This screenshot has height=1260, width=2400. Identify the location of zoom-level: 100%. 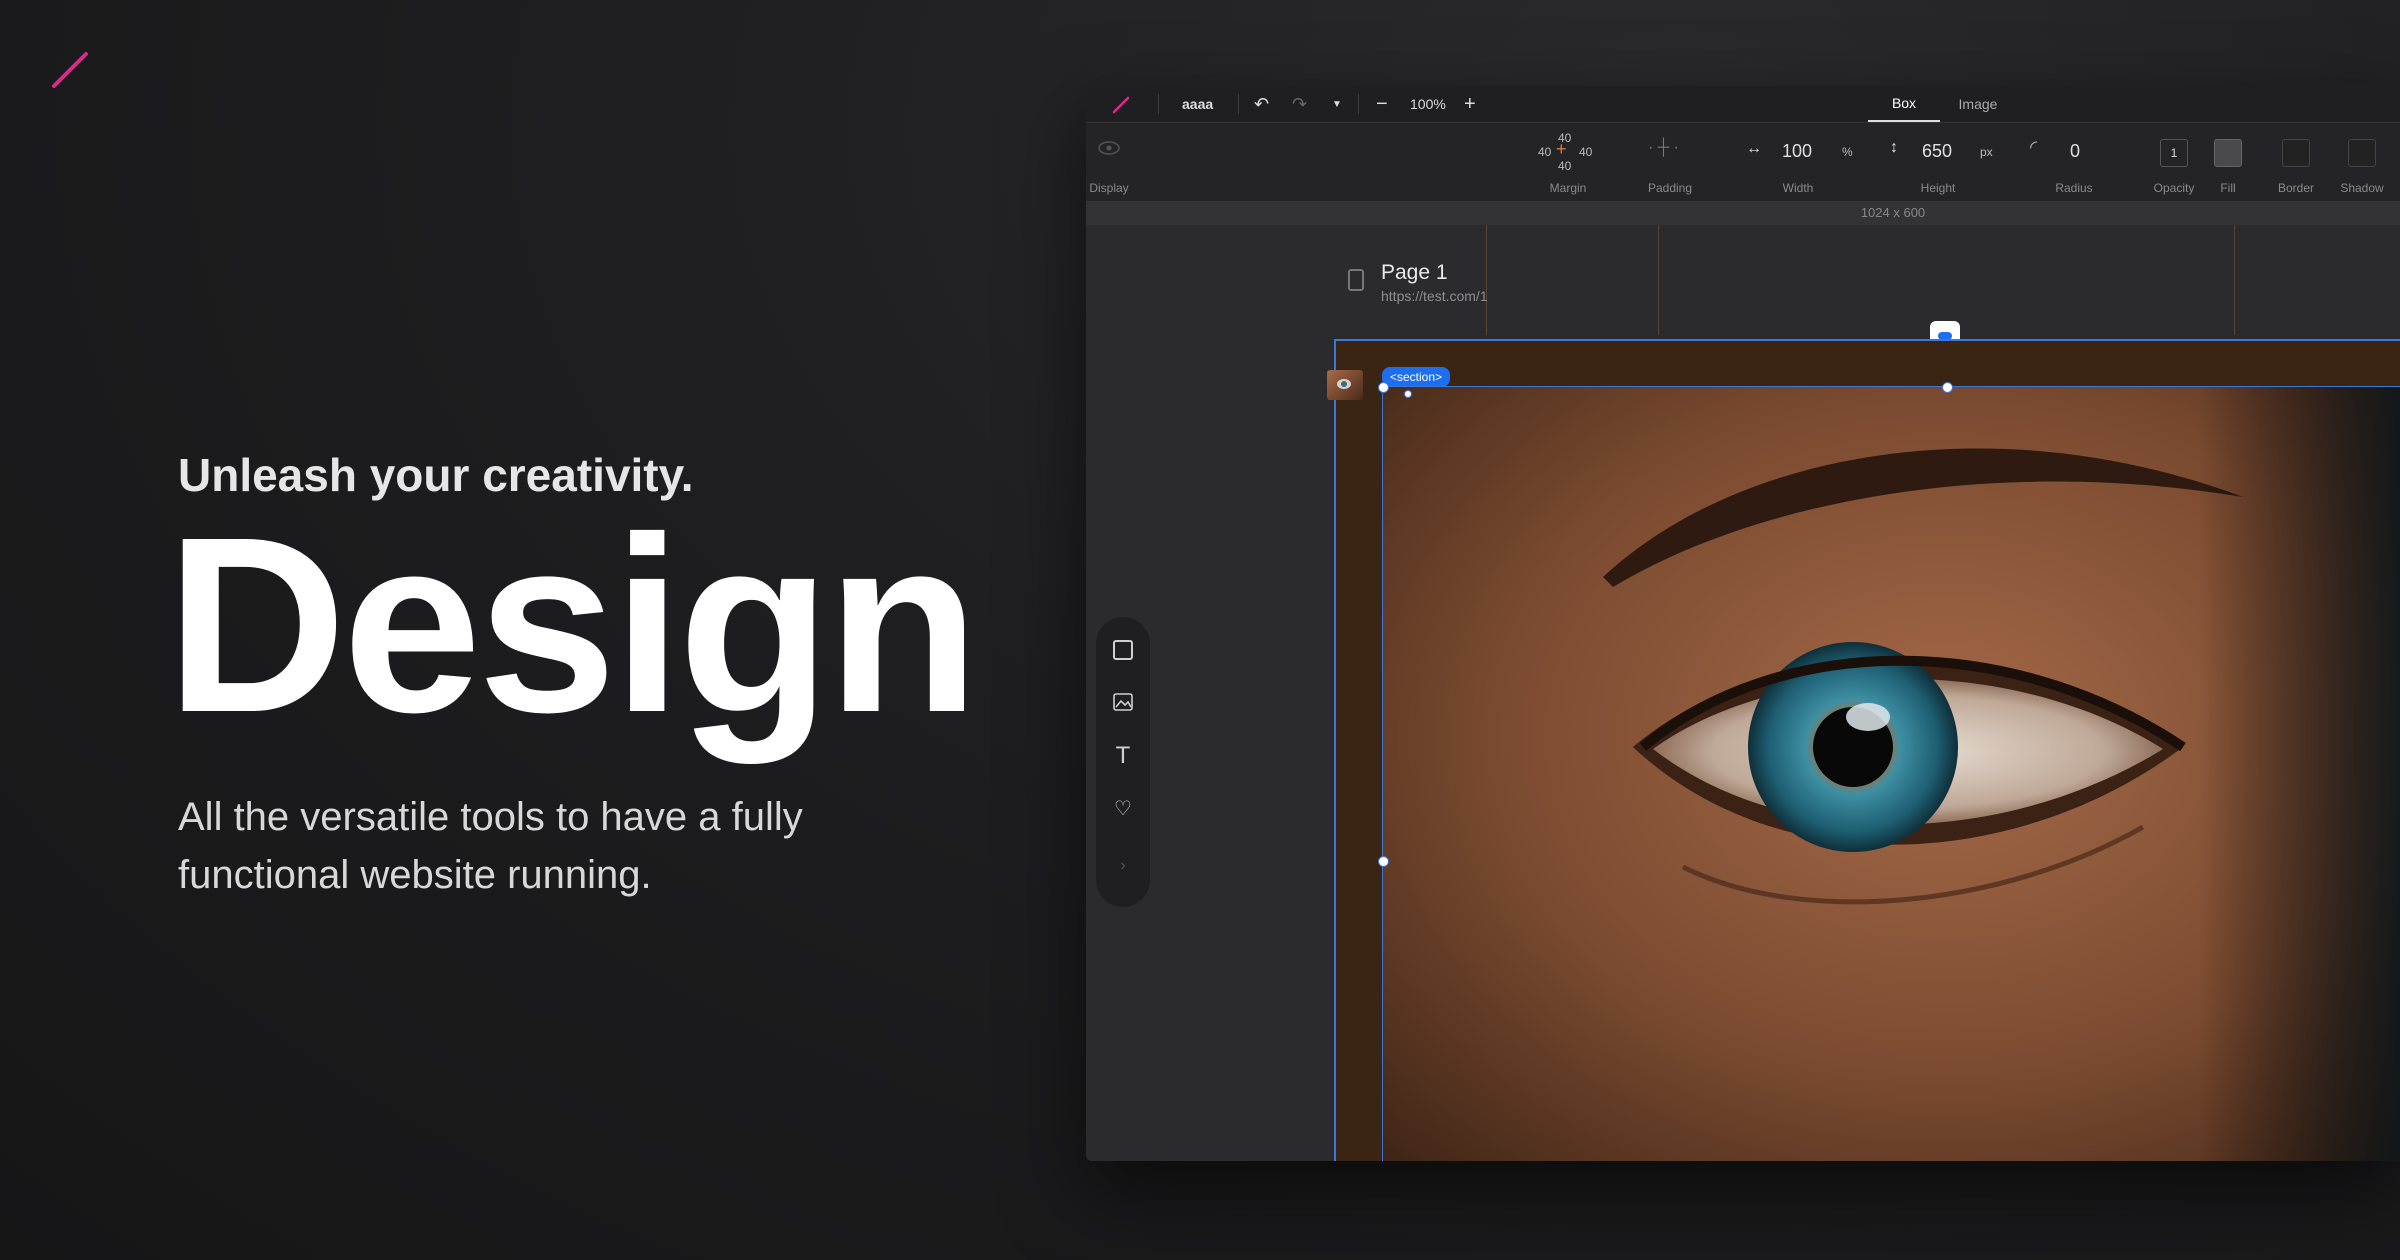
(1428, 104).